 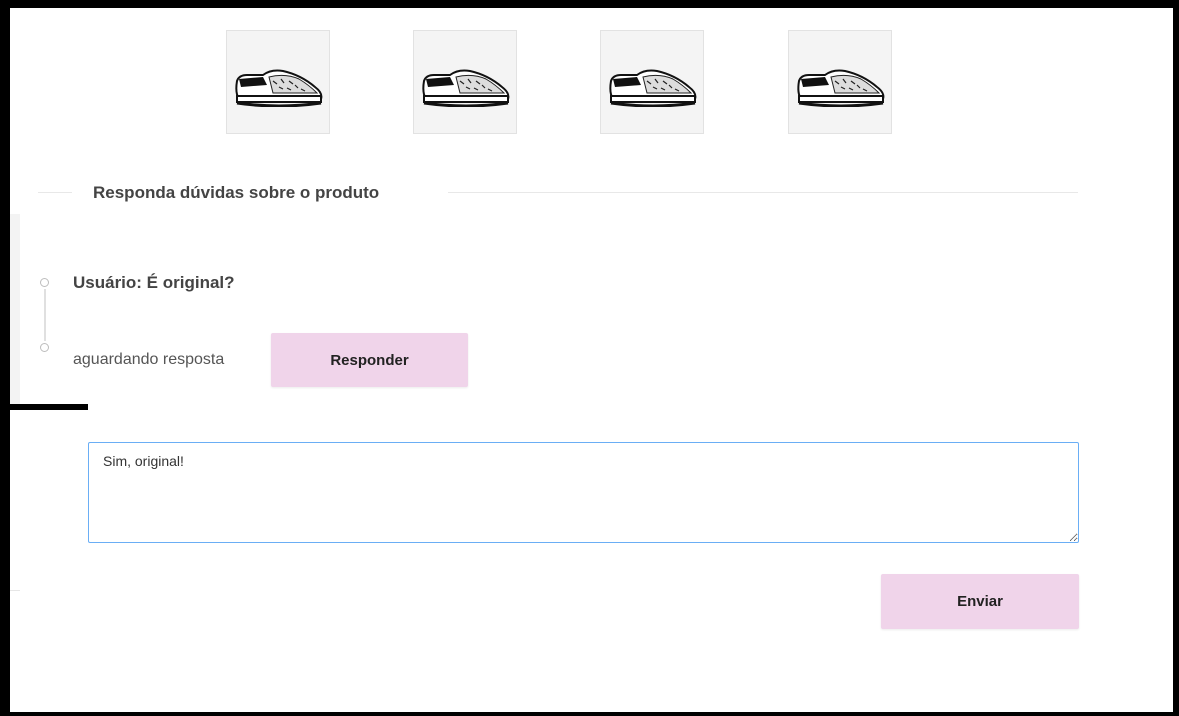 I want to click on answer-textarea: Sim, original!, so click(x=583, y=492).